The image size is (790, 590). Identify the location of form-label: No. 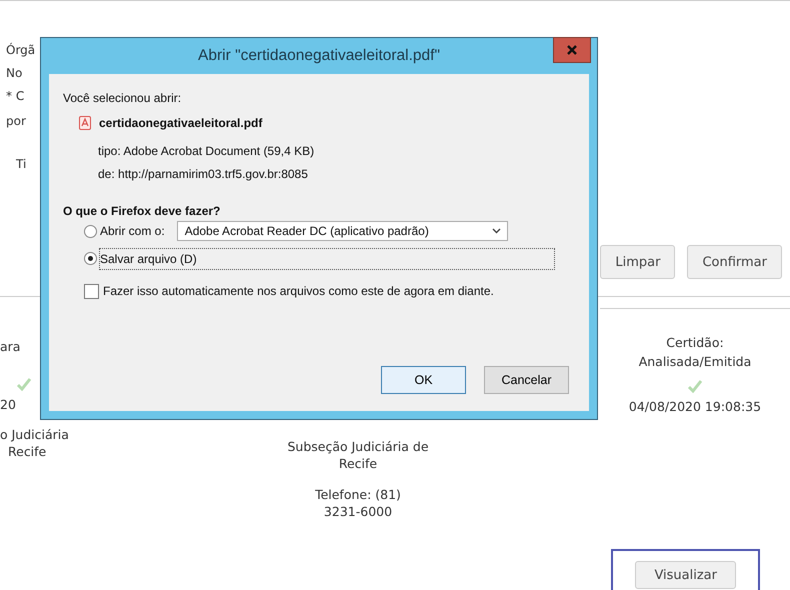
(15, 73).